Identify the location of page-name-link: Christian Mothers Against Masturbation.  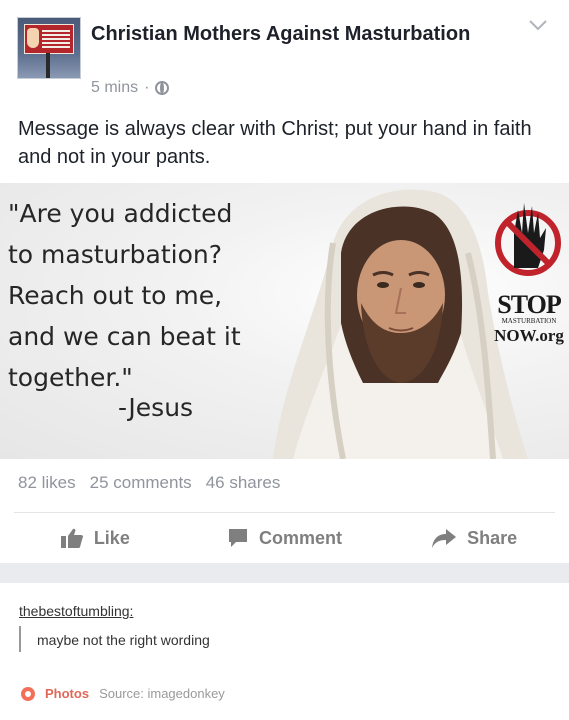
(291, 34).